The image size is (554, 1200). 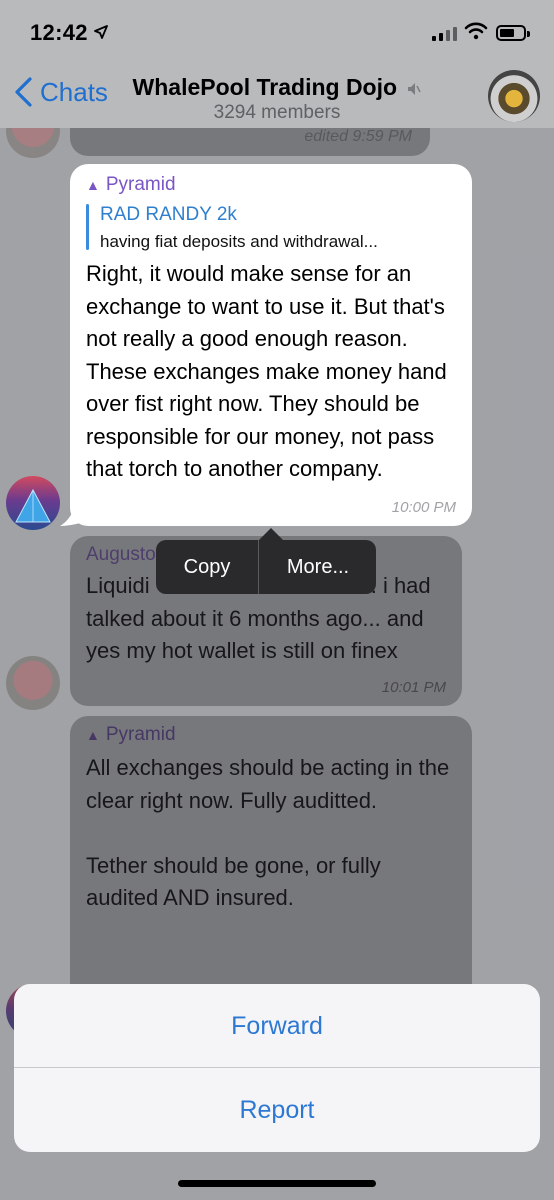 What do you see at coordinates (258, 567) in the screenshot?
I see `divider` at bounding box center [258, 567].